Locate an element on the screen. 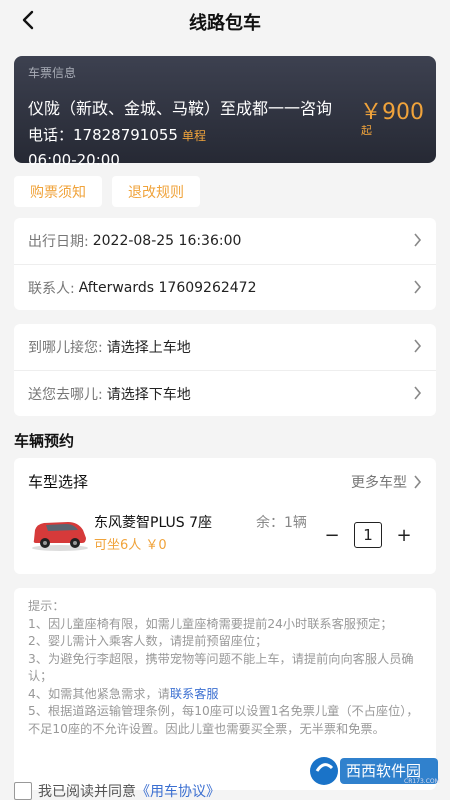  dropoff-value: 请选择下车地 is located at coordinates (148, 394).